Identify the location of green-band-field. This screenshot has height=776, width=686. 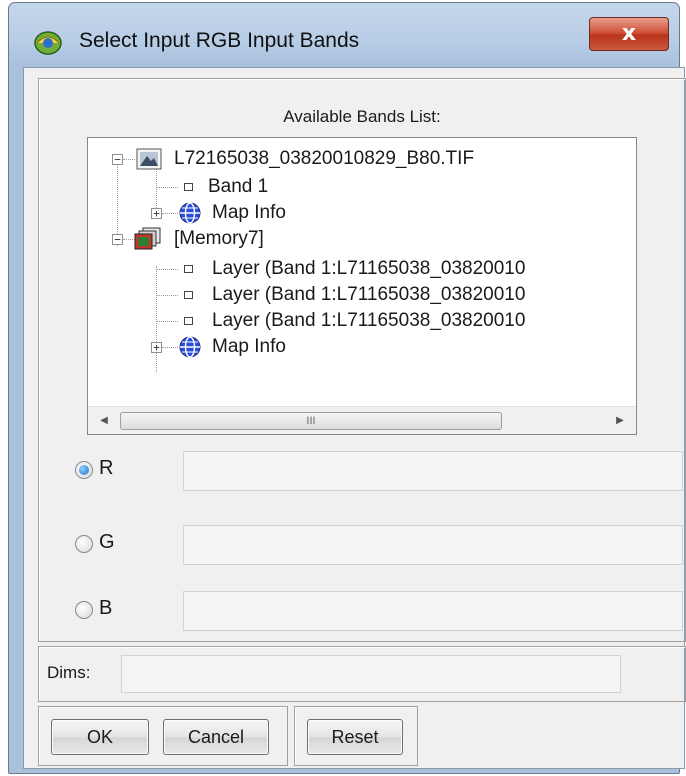
(433, 545).